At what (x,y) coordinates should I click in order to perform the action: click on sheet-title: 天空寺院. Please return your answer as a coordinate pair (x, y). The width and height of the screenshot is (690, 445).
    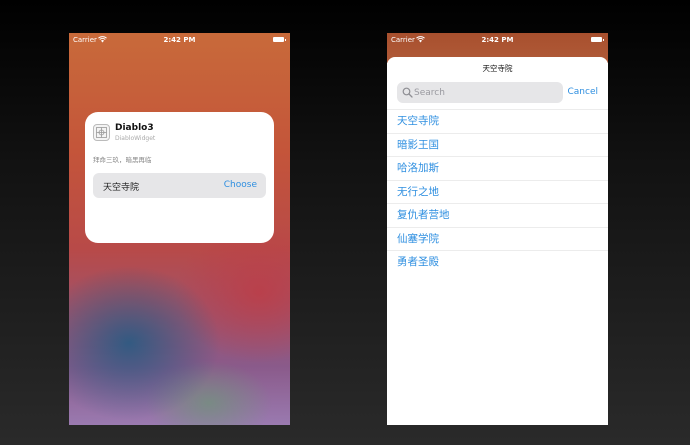
    Looking at the image, I should click on (497, 68).